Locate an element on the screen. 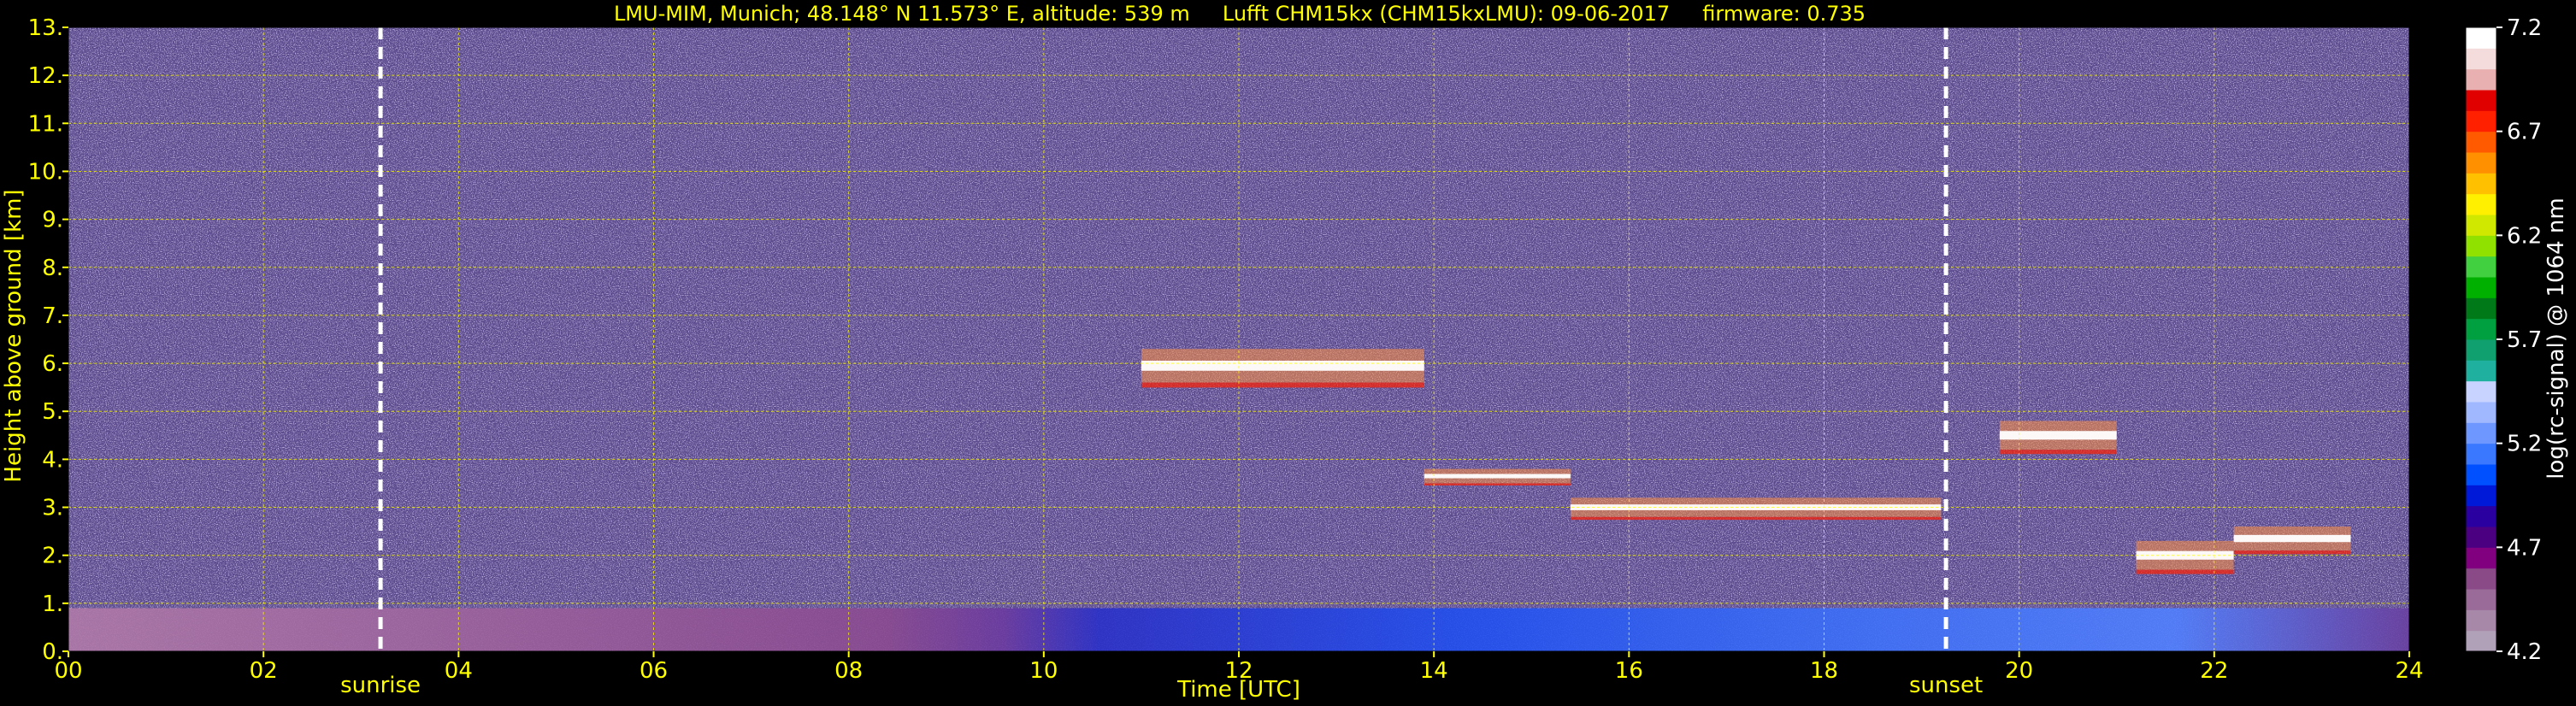 This screenshot has width=2576, height=706. colorbar-label: log(rc-signal) @ 1064 nm is located at coordinates (2556, 338).